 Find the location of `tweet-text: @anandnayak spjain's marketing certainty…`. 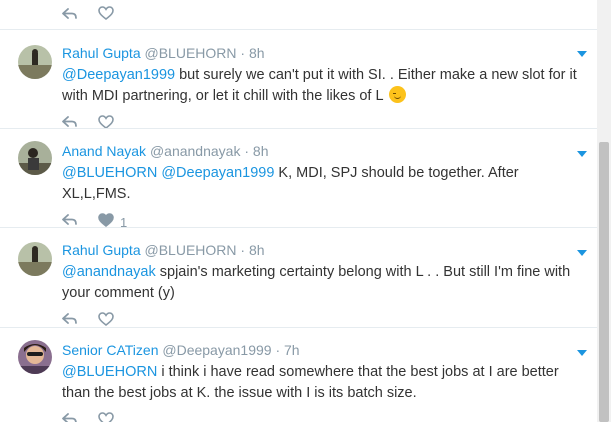

tweet-text: @anandnayak spjain's marketing certainty… is located at coordinates (319, 283).